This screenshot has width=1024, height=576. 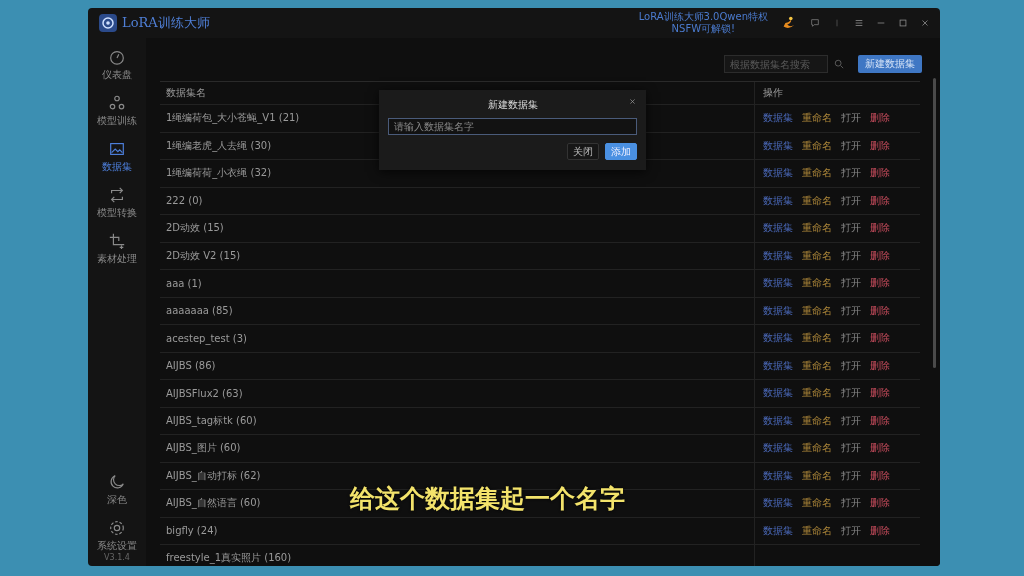 What do you see at coordinates (233, 118) in the screenshot?
I see `dataset-name: 1绳编荷包_大小苍蝇_V1 (21)` at bounding box center [233, 118].